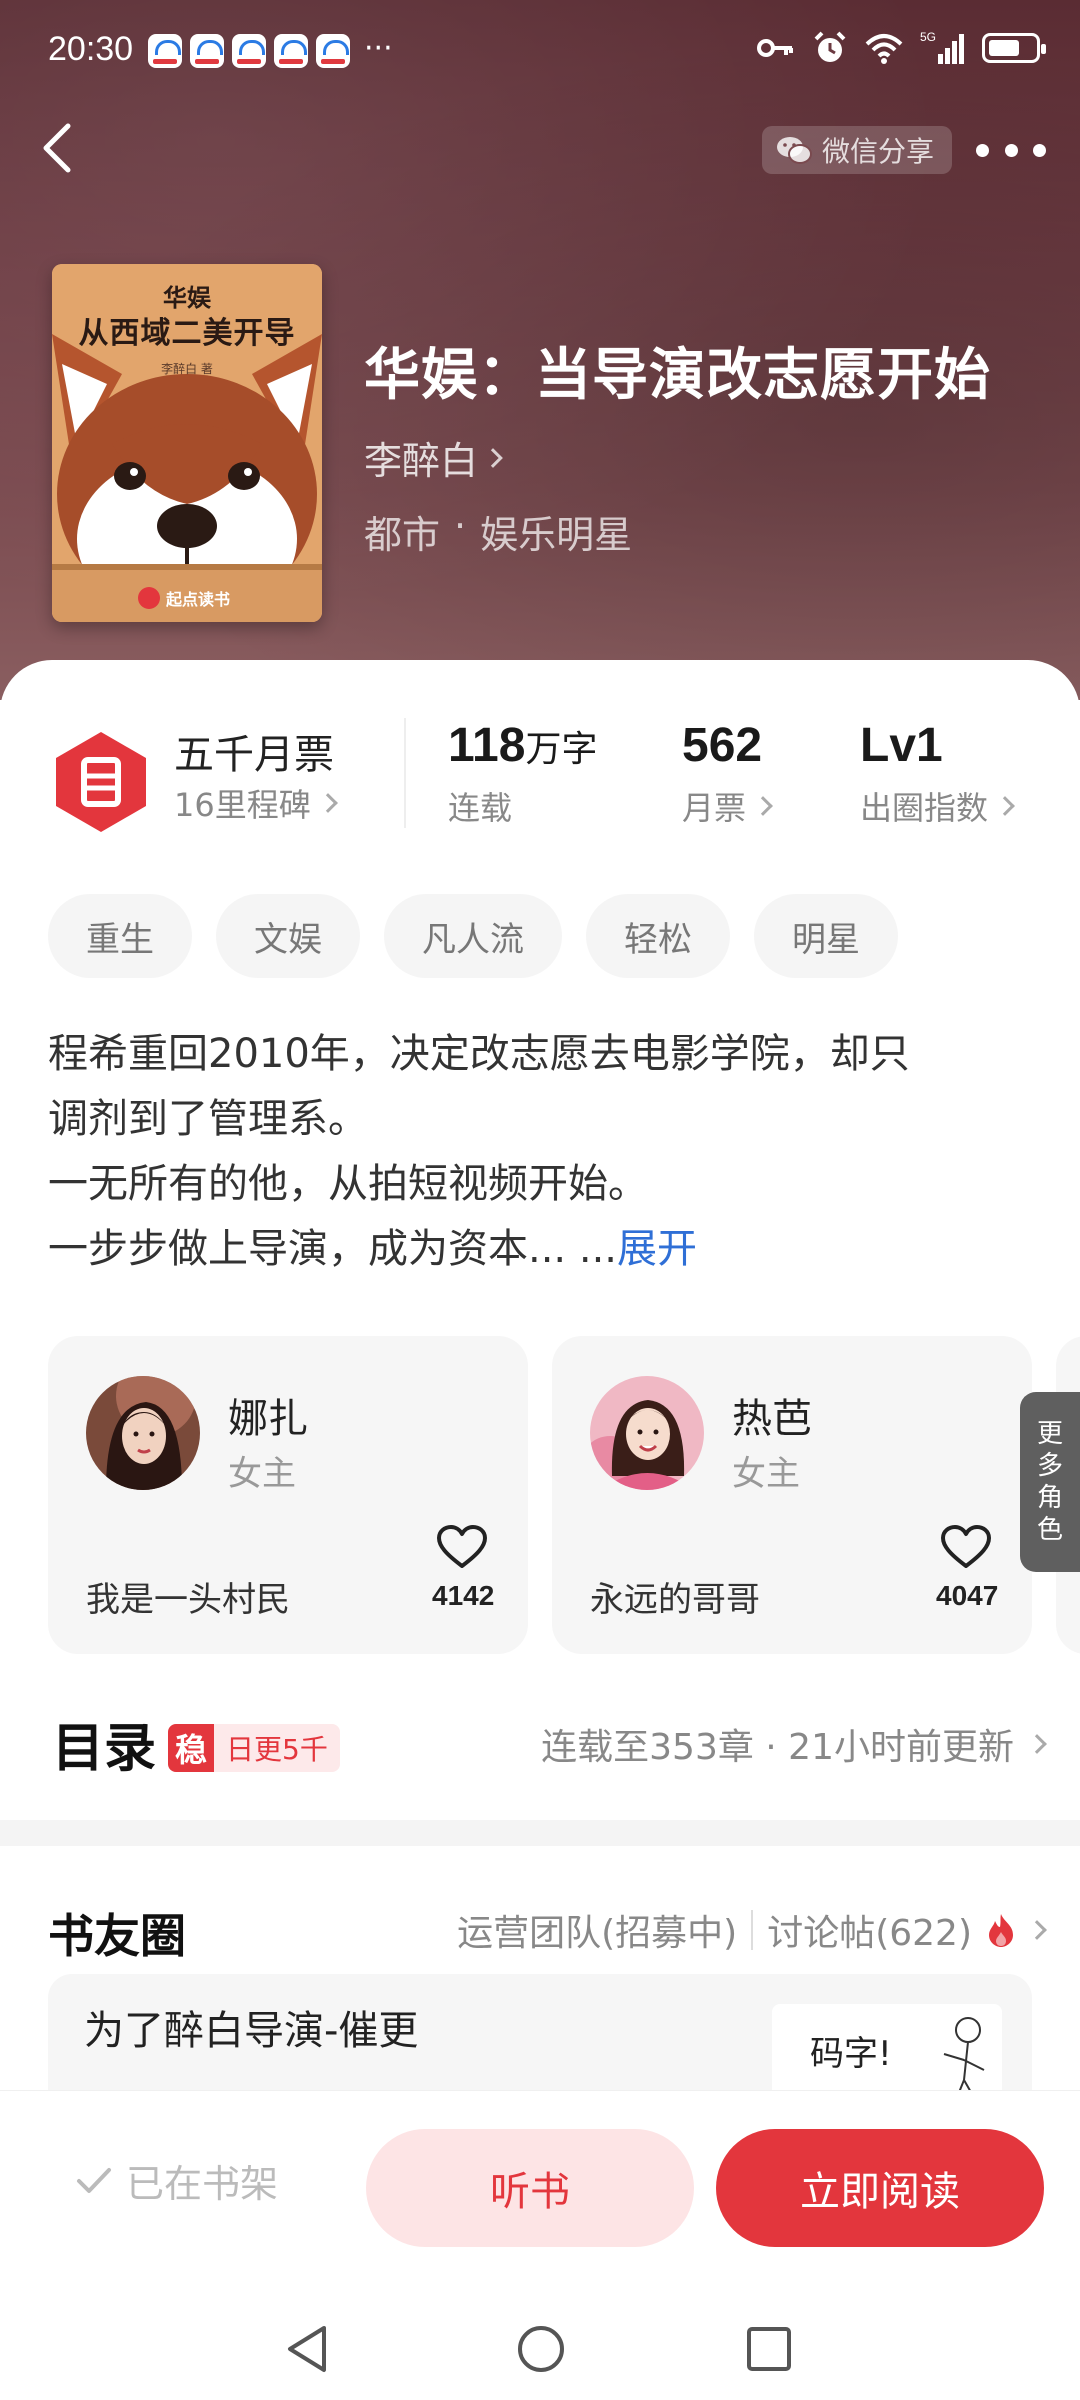 The height and width of the screenshot is (2400, 1080). Describe the element at coordinates (402, 531) in the screenshot. I see `genre-category: 都市` at that location.